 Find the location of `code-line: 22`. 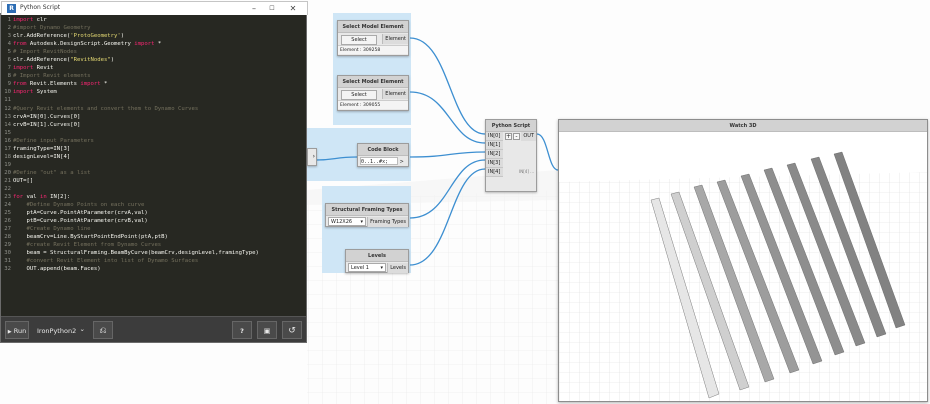

code-line: 22 is located at coordinates (153, 189).